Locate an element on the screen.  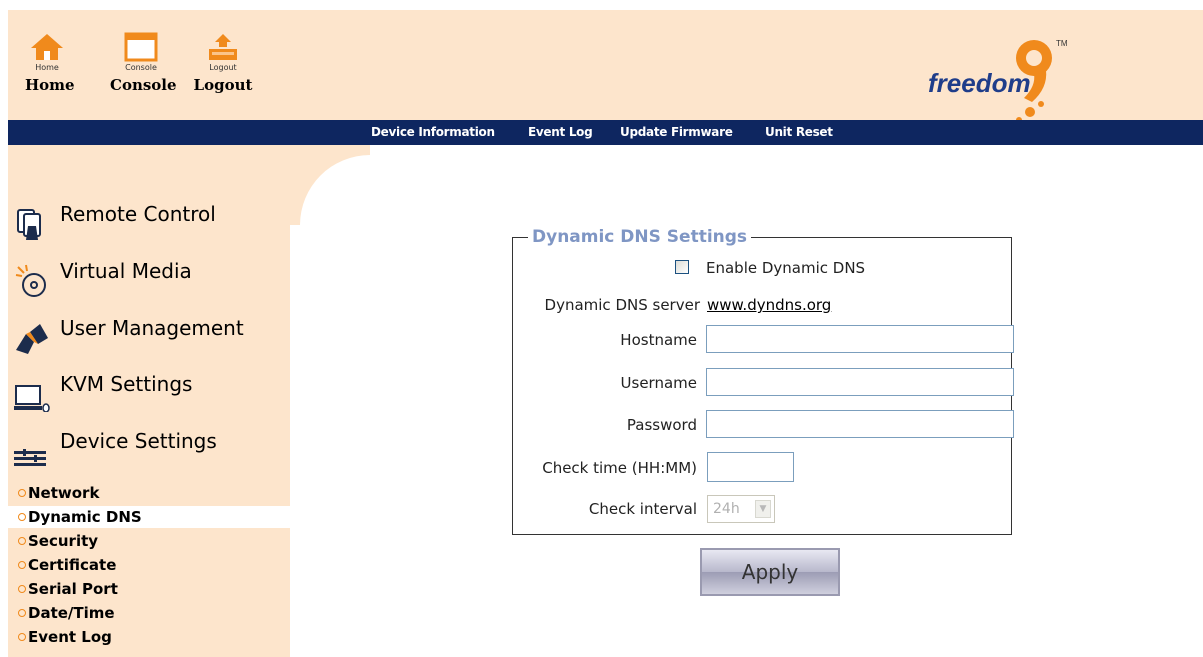
sidebar-label-kvm-settings: KVM Settings is located at coordinates (126, 384).